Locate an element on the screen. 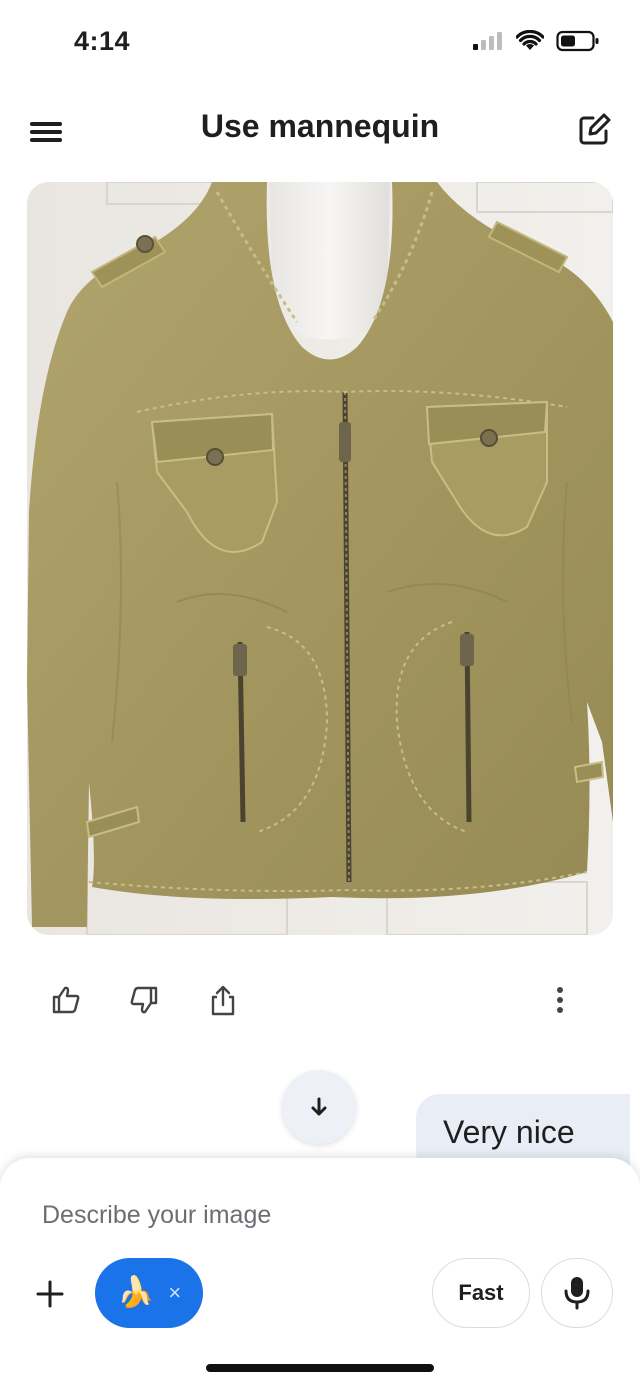 The width and height of the screenshot is (640, 1386). status-bar: 4:14 is located at coordinates (320, 43).